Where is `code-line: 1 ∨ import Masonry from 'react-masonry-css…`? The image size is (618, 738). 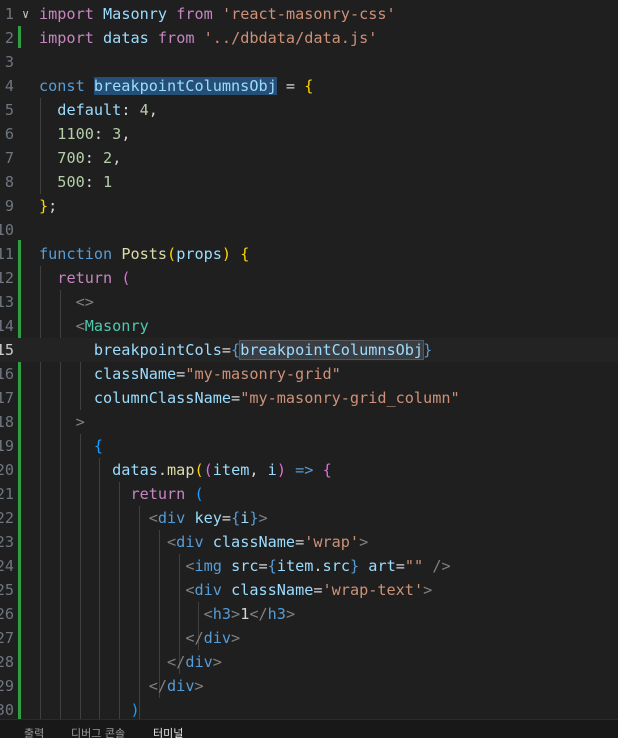 code-line: 1 ∨ import Masonry from 'react-masonry-css… is located at coordinates (309, 14).